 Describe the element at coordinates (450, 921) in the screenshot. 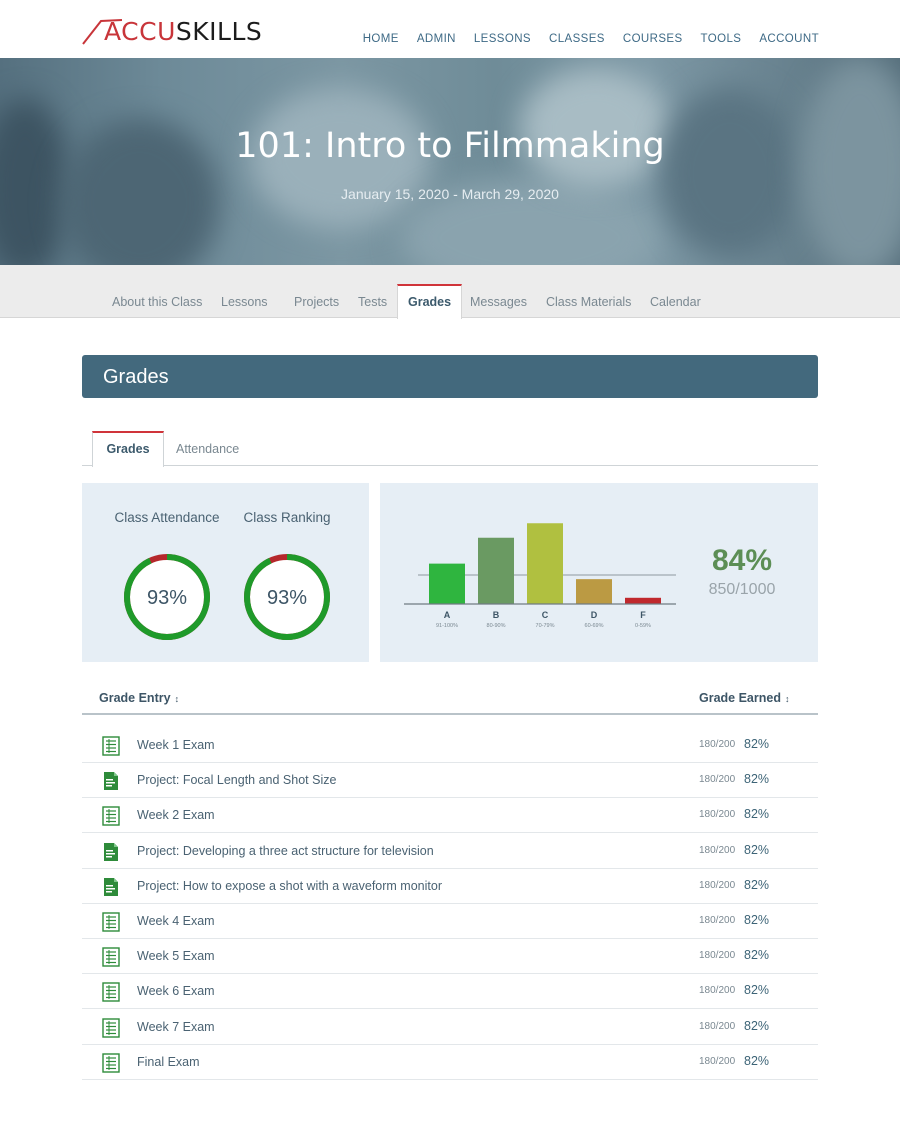

I see `table-row: Week 4 Exam 180/200 82%` at that location.